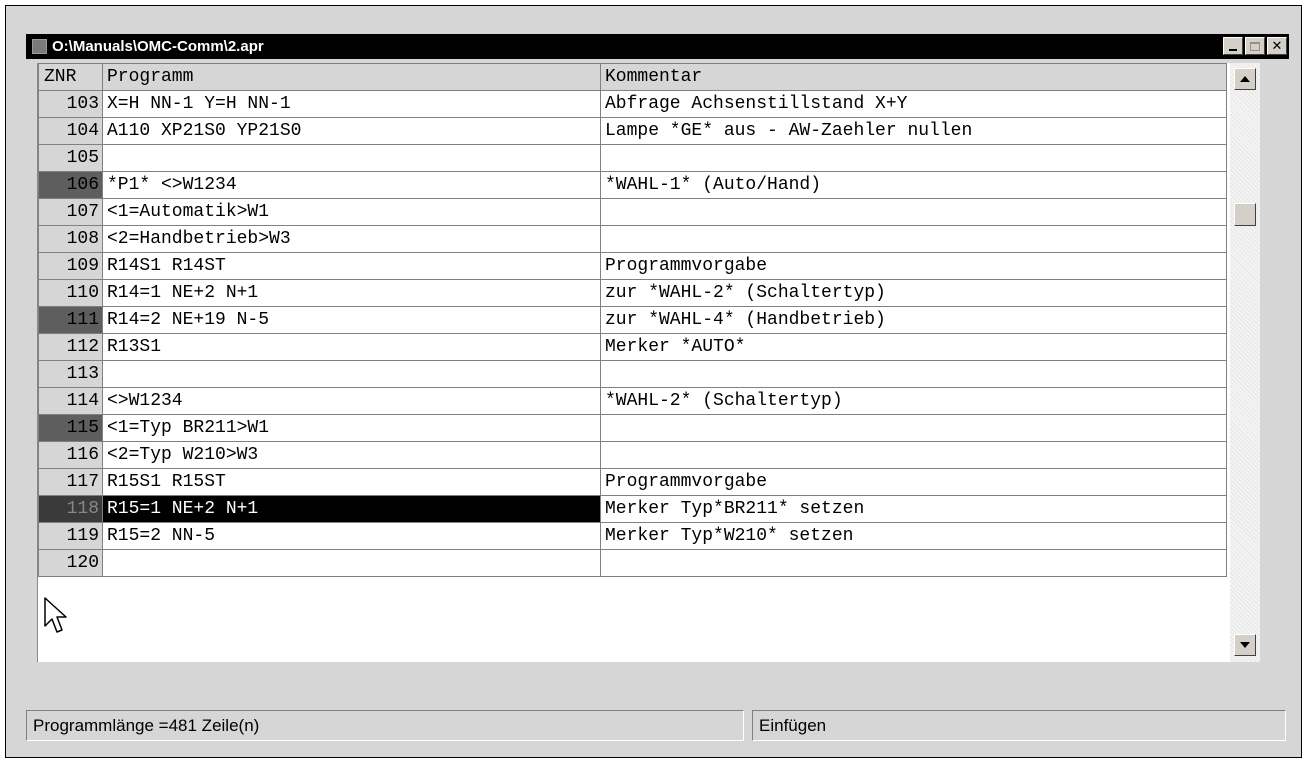  What do you see at coordinates (913, 77) in the screenshot?
I see `column-header-kommentar: Kommentar` at bounding box center [913, 77].